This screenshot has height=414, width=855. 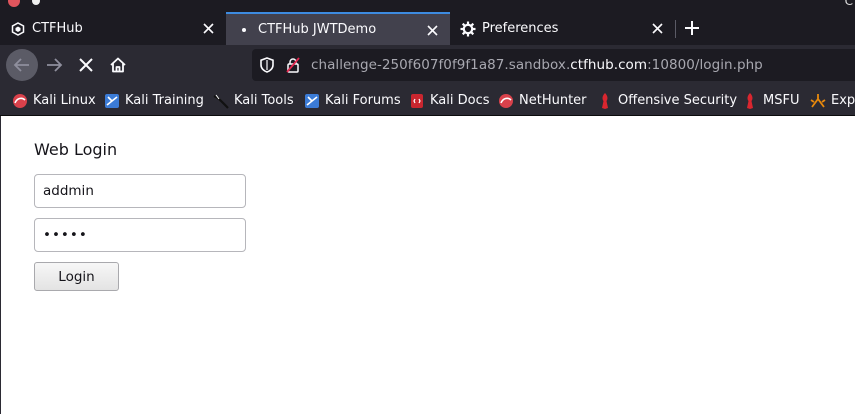 I want to click on exploit-db-icon, so click(x=818, y=101).